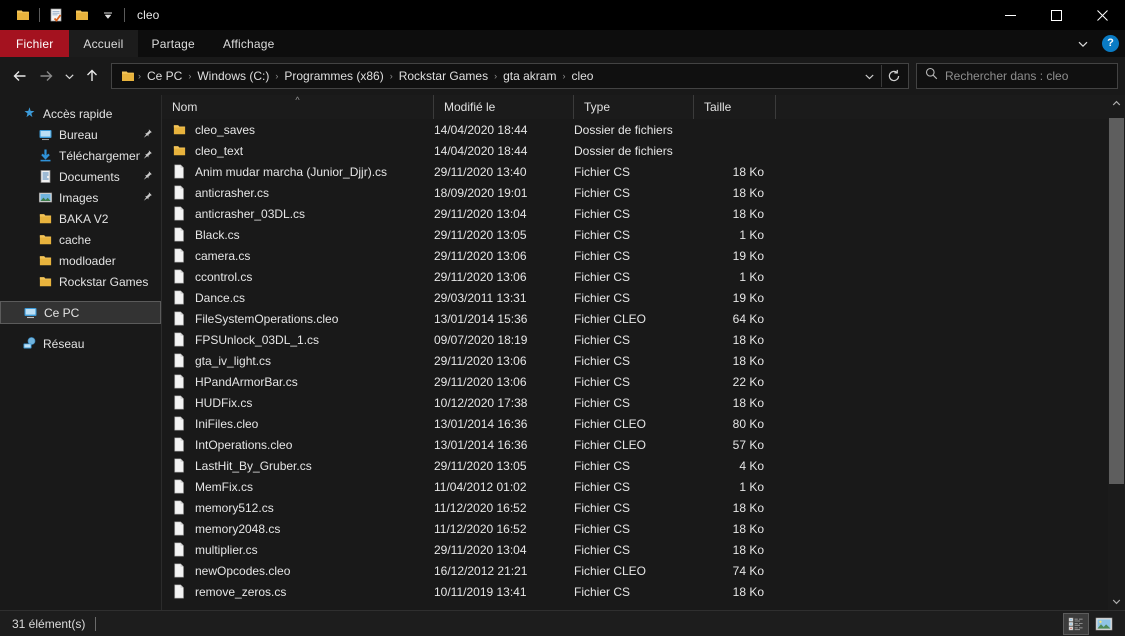  Describe the element at coordinates (481, 150) in the screenshot. I see `cell-date: 14/04/2020 18:44` at that location.